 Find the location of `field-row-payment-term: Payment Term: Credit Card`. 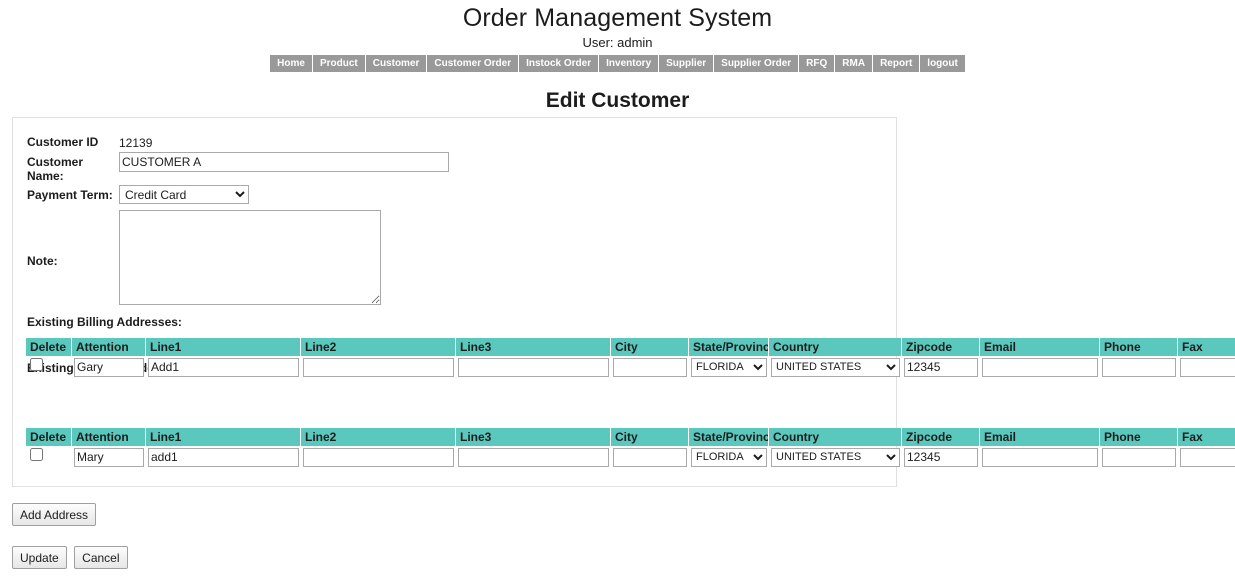

field-row-payment-term: Payment Term: Credit Card is located at coordinates (461, 194).